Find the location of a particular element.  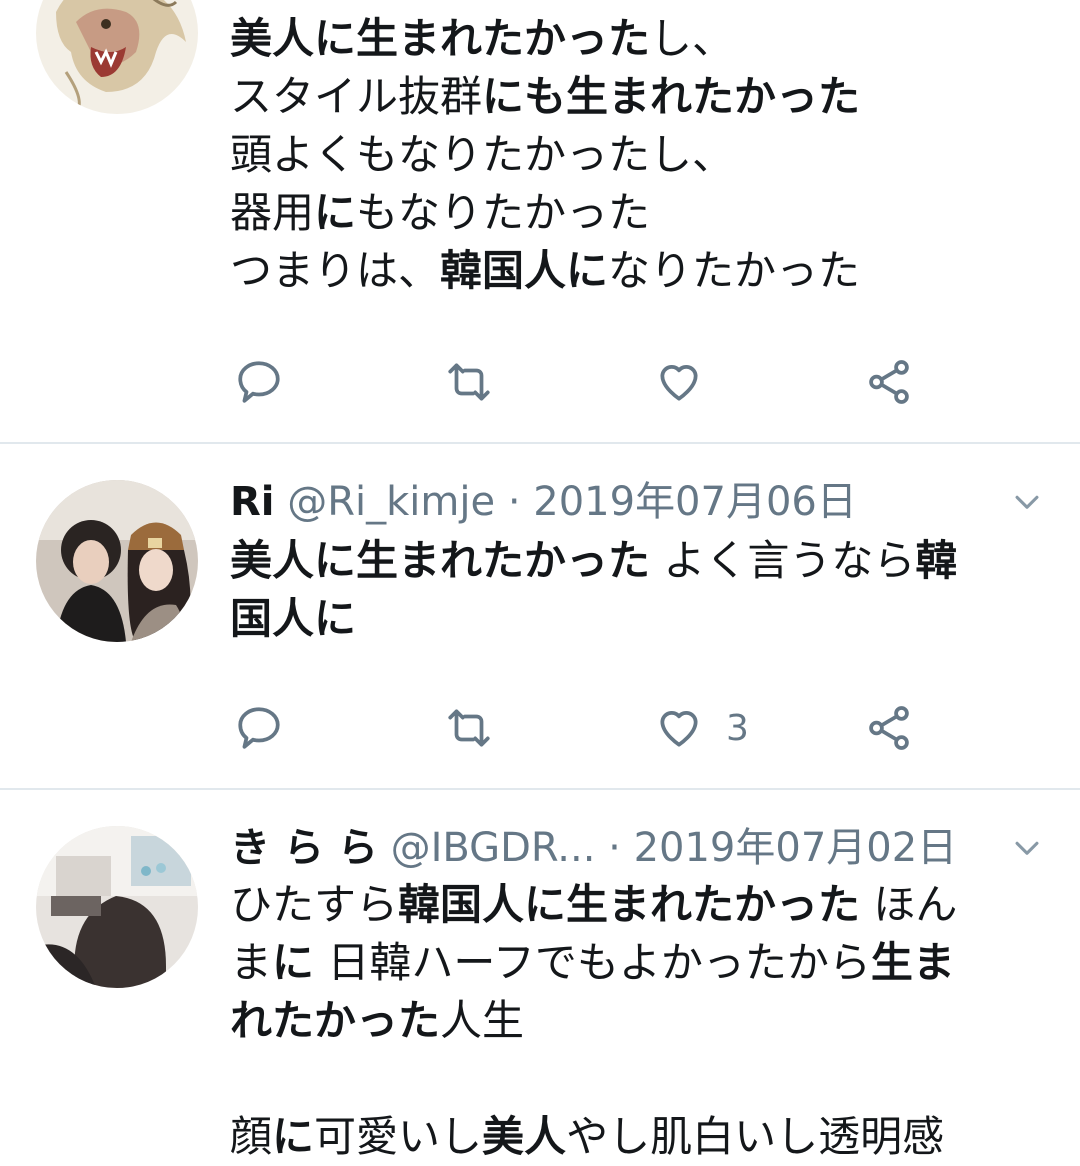

highlighted-text: れたかった is located at coordinates (335, 1020).